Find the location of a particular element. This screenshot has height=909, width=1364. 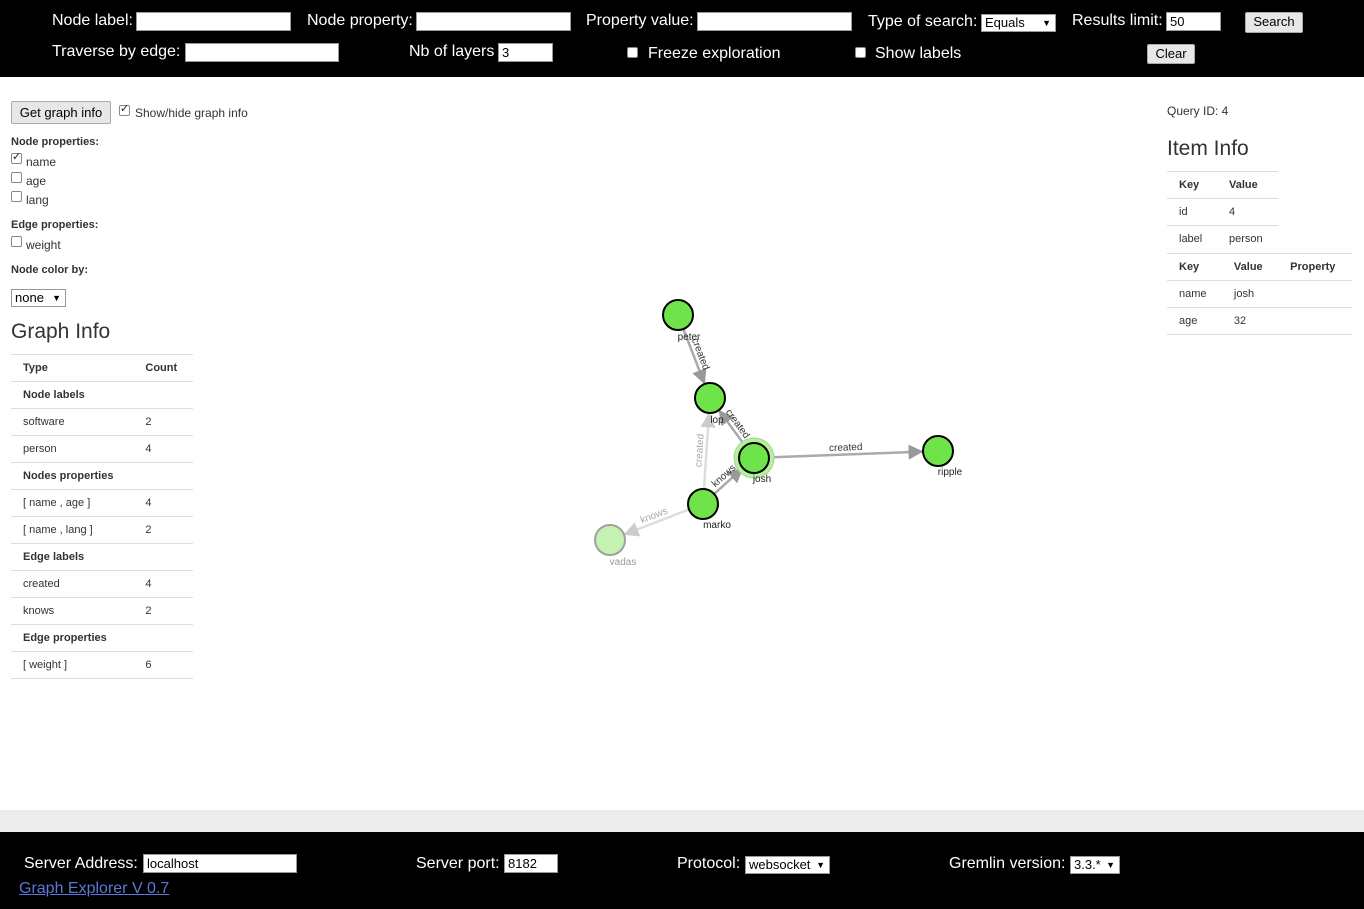

prop-header-value: Value is located at coordinates (1250, 267).